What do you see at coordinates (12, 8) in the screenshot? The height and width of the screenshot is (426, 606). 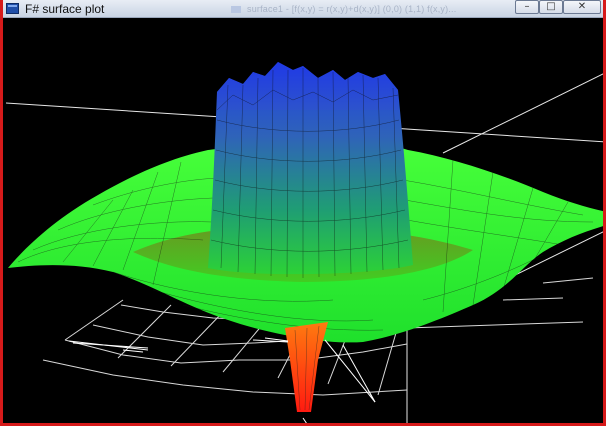 I see `app-icon` at bounding box center [12, 8].